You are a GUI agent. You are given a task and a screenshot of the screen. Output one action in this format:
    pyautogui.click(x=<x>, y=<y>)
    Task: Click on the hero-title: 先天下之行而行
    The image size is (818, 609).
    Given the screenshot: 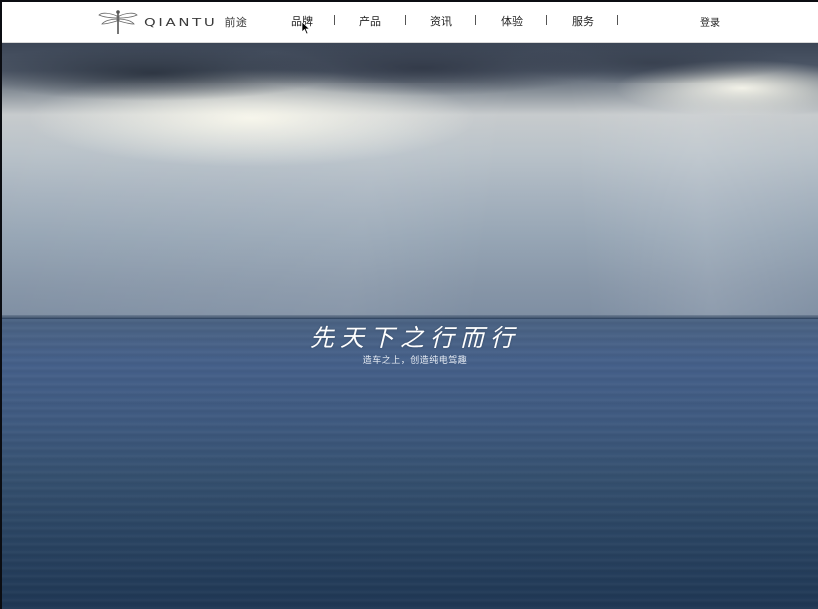 What is the action you would take?
    pyautogui.click(x=415, y=338)
    